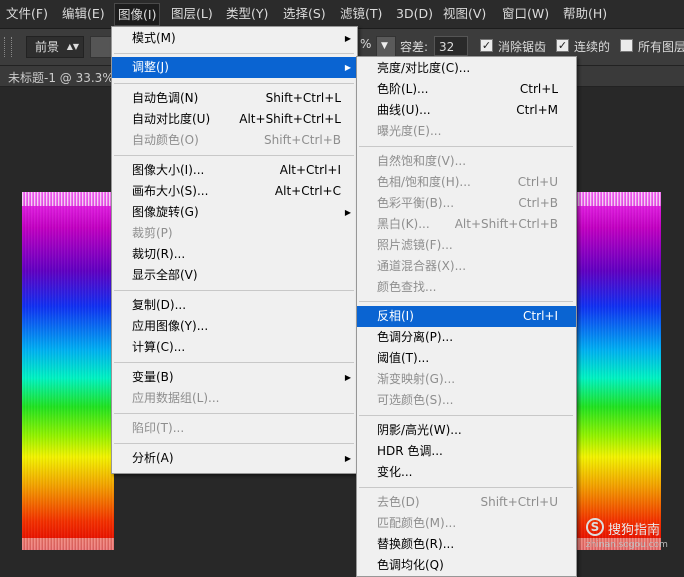 This screenshot has height=577, width=684. I want to click on menu-help: 帮助(H), so click(585, 14).